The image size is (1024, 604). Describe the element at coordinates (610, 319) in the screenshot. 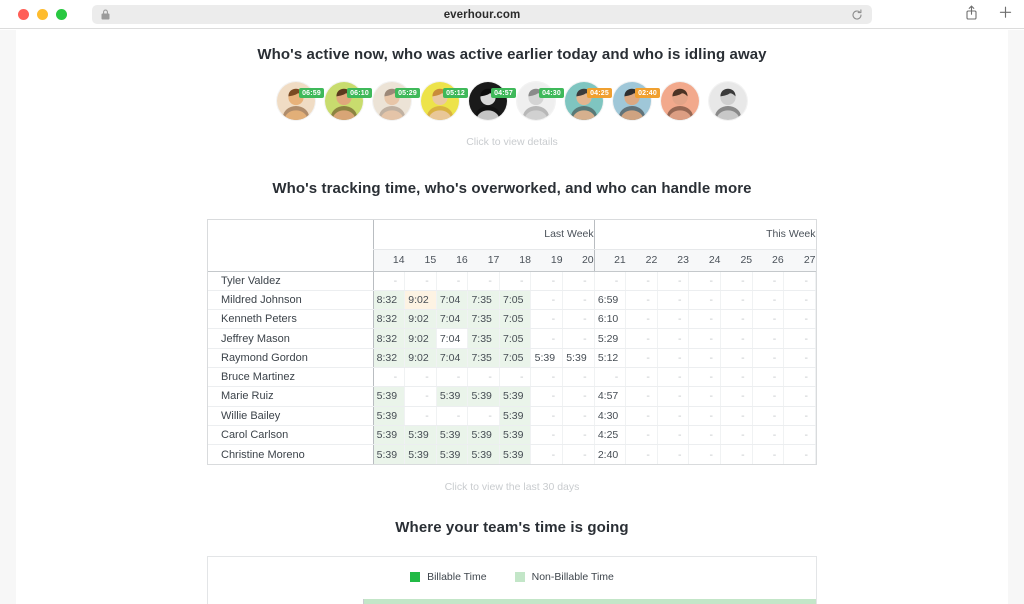

I see `time-cell-thisweek-0: 6:10` at that location.